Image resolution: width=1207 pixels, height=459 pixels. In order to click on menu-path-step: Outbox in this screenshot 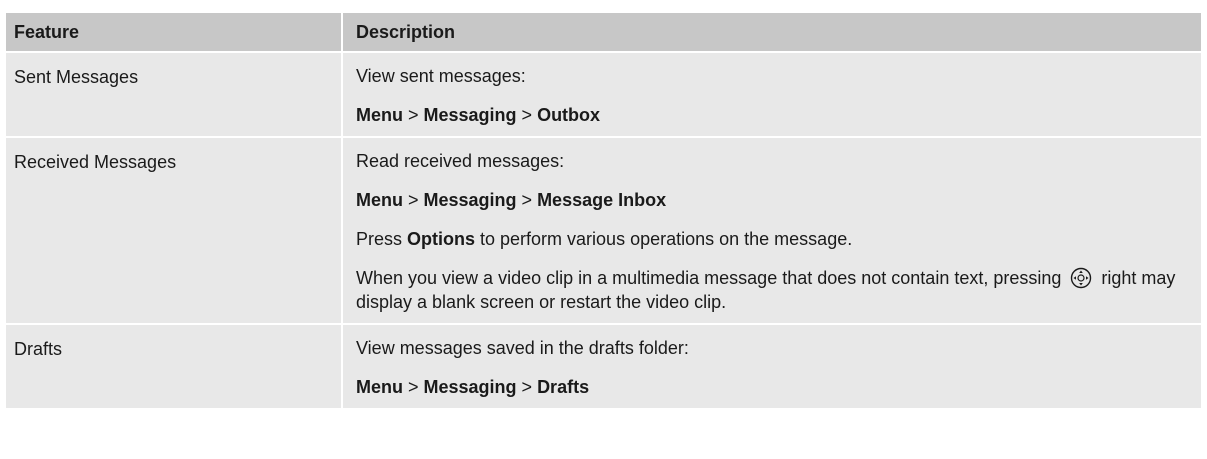, I will do `click(569, 115)`.